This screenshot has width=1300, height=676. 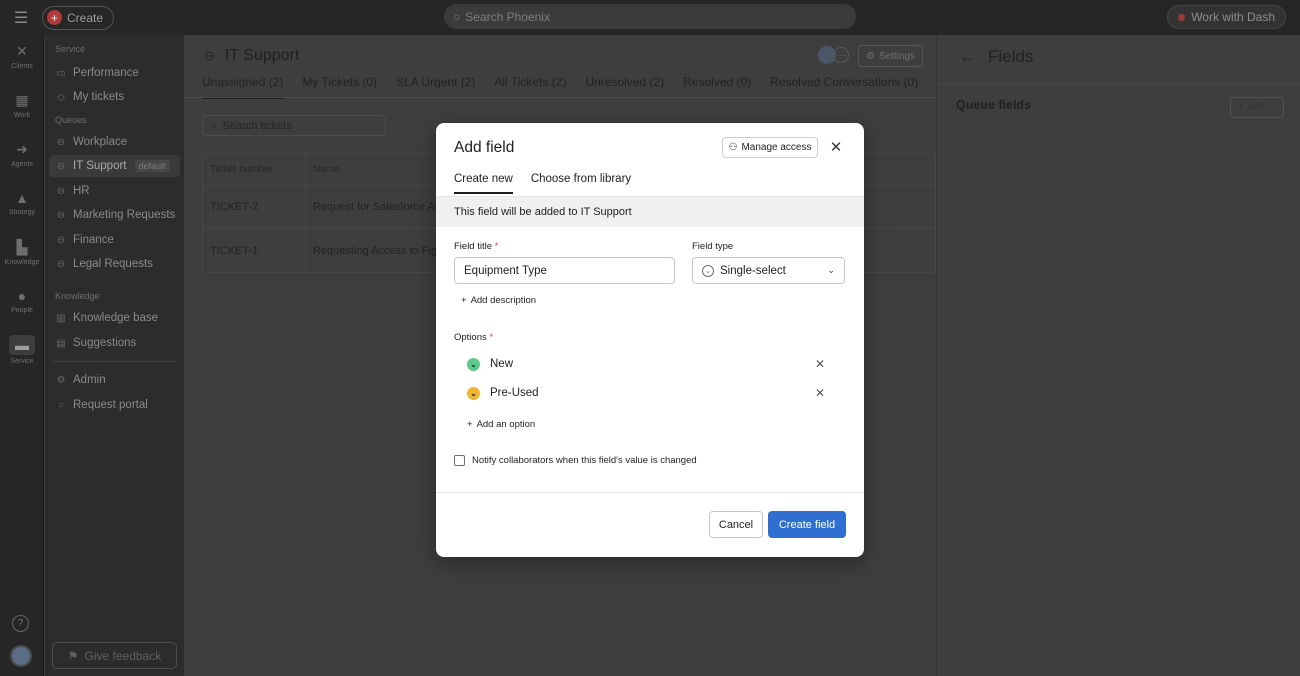 I want to click on tab-resolved: Resolved (0), so click(x=717, y=87).